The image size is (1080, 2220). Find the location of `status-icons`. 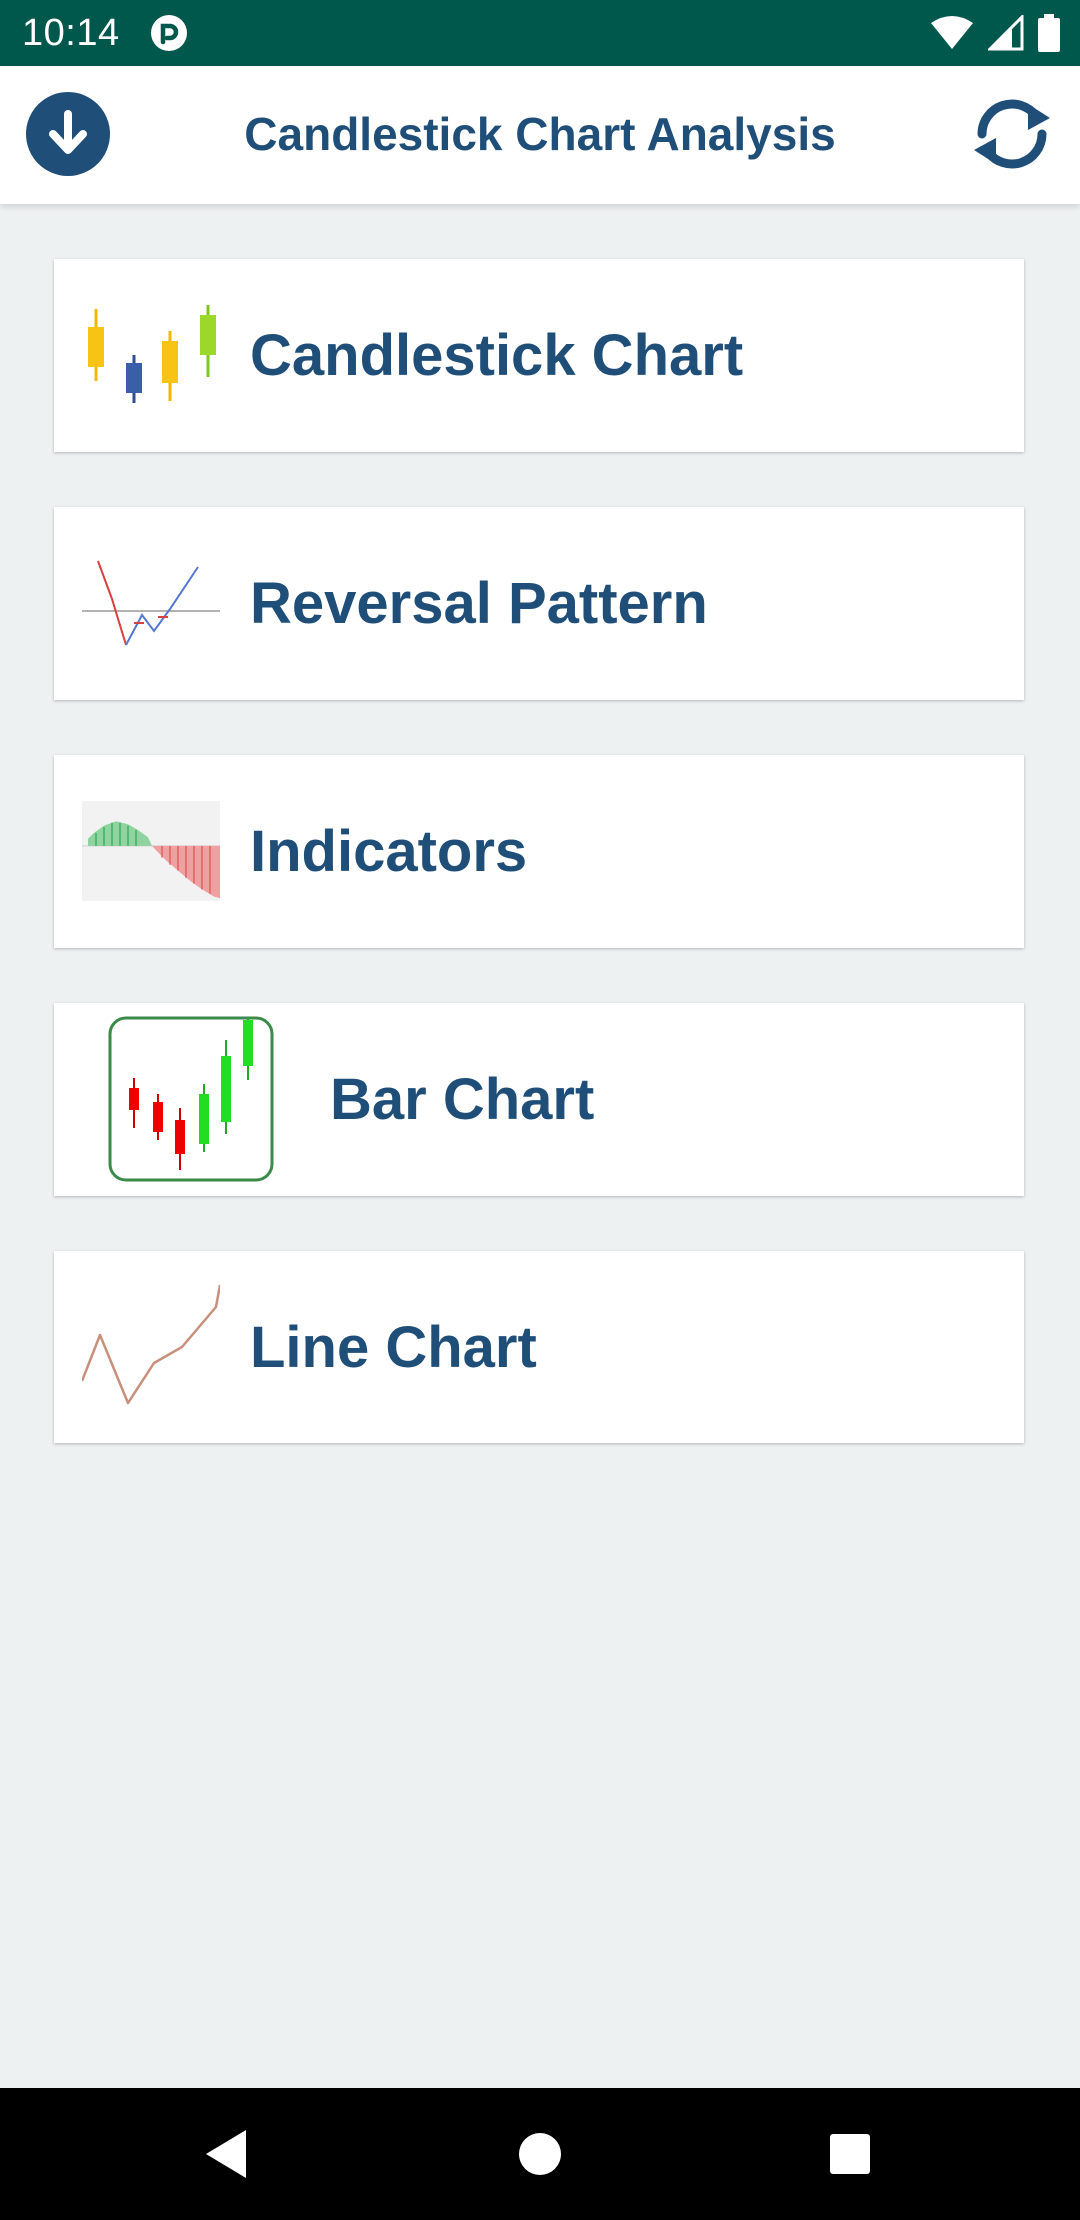

status-icons is located at coordinates (995, 33).